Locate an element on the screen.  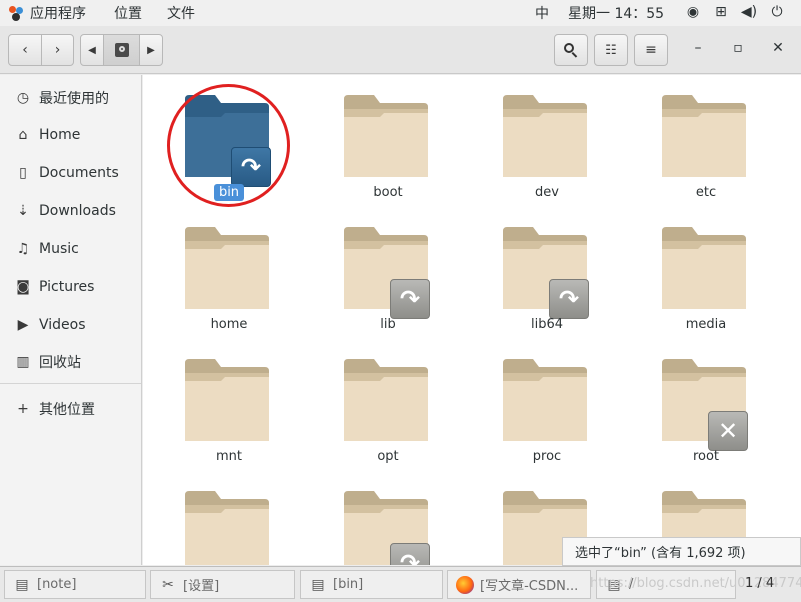
chevron-left-icon: ‹ is located at coordinates (25, 50).